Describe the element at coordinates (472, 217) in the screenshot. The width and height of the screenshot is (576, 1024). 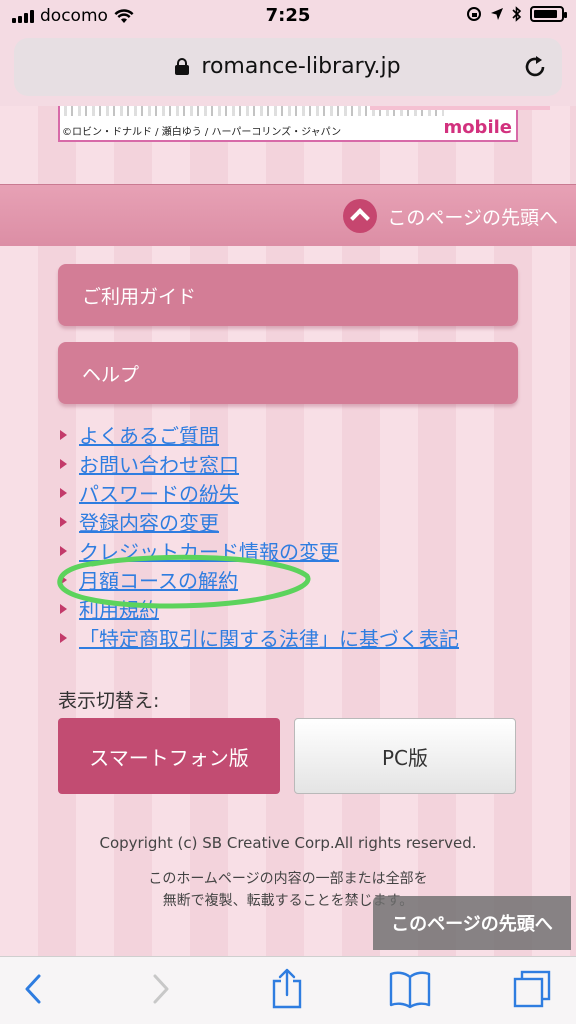
I see `page-top-link-label: このページの先頭へ` at that location.